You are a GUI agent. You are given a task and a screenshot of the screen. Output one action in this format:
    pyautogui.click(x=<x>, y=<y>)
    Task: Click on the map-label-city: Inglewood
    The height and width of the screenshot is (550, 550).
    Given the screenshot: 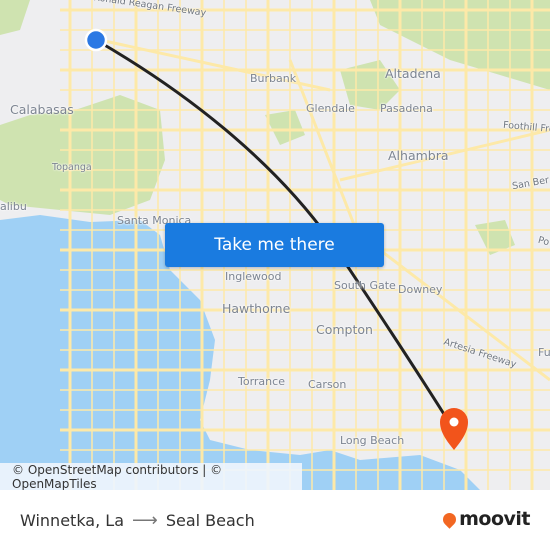 What is the action you would take?
    pyautogui.click(x=253, y=276)
    